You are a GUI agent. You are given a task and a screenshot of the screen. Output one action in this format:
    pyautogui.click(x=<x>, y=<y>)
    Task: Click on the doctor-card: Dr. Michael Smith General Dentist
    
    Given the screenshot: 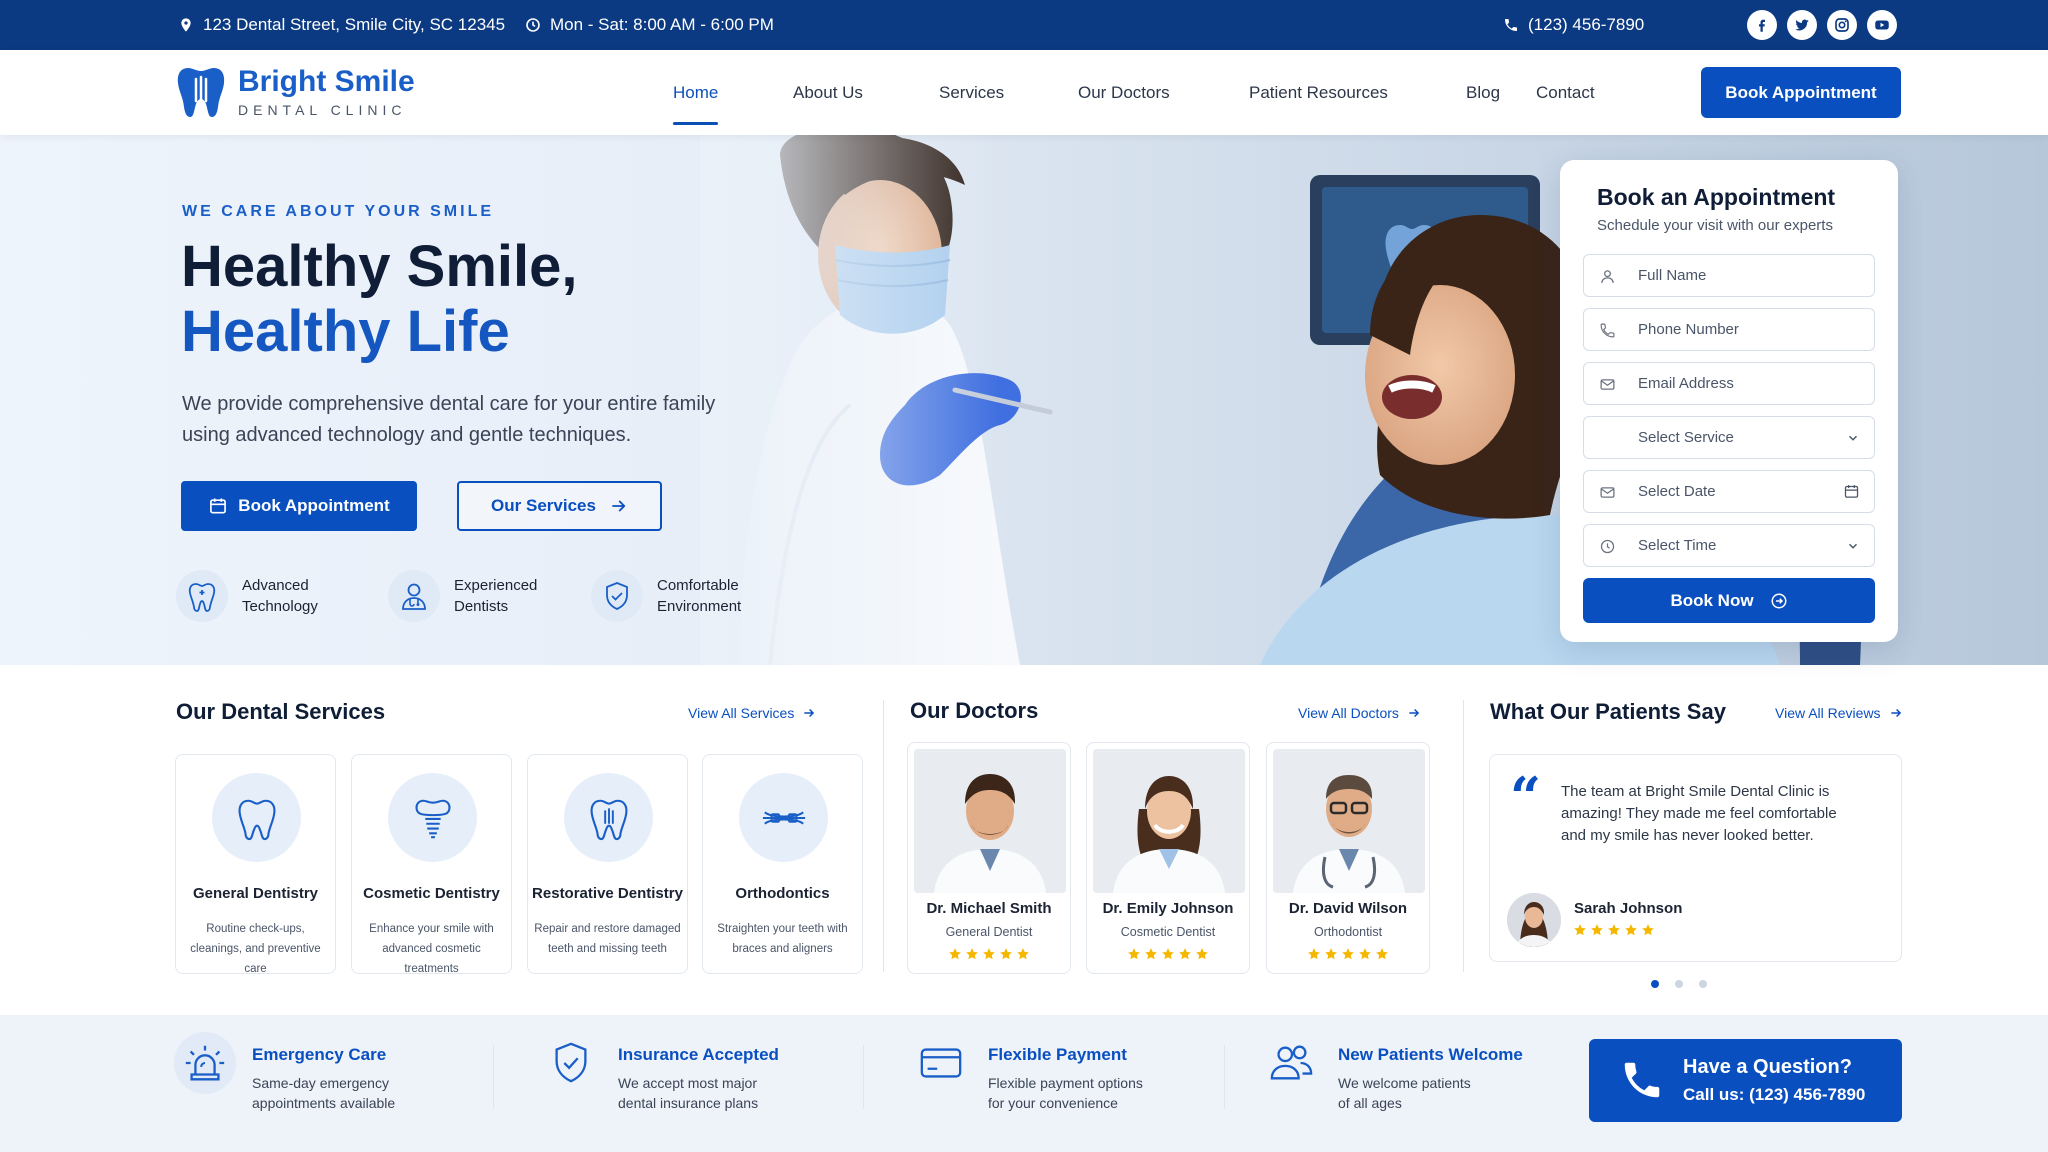 What is the action you would take?
    pyautogui.click(x=989, y=858)
    